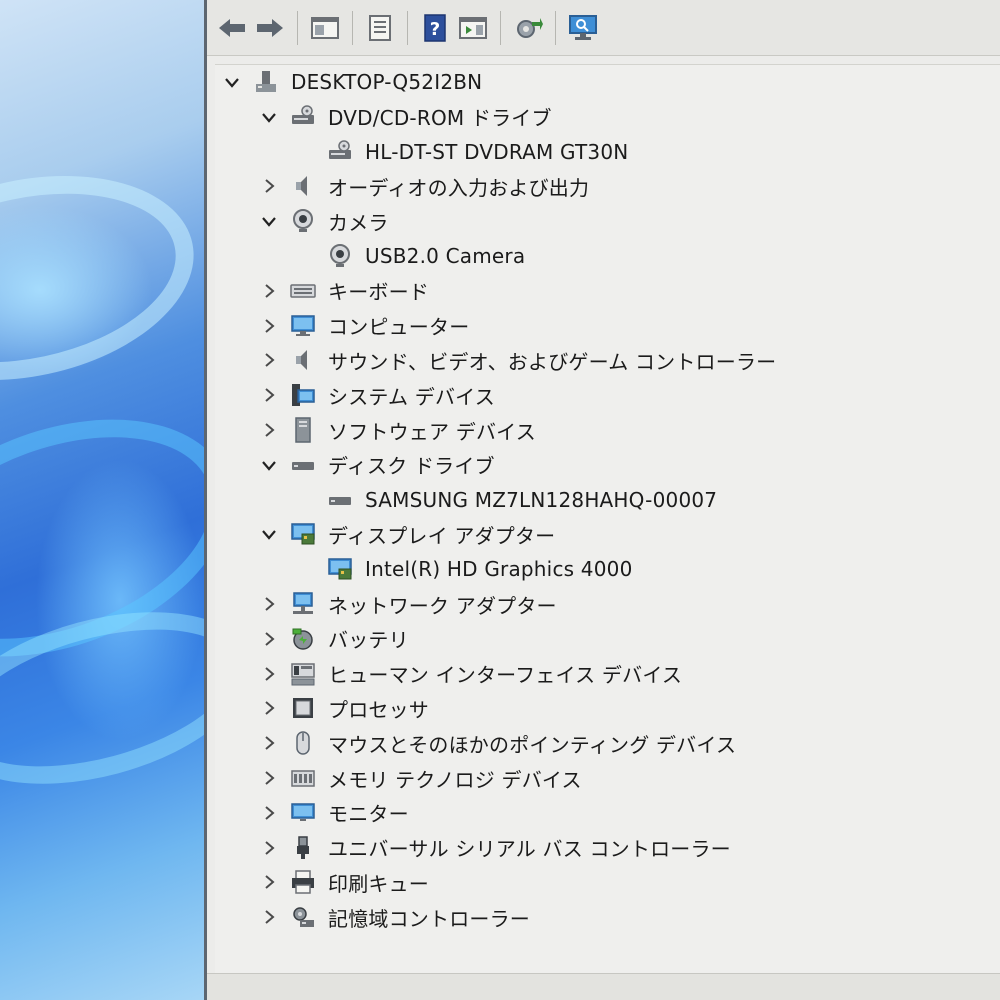 This screenshot has height=1000, width=1000. What do you see at coordinates (303, 395) in the screenshot?
I see `system-devices-icon` at bounding box center [303, 395].